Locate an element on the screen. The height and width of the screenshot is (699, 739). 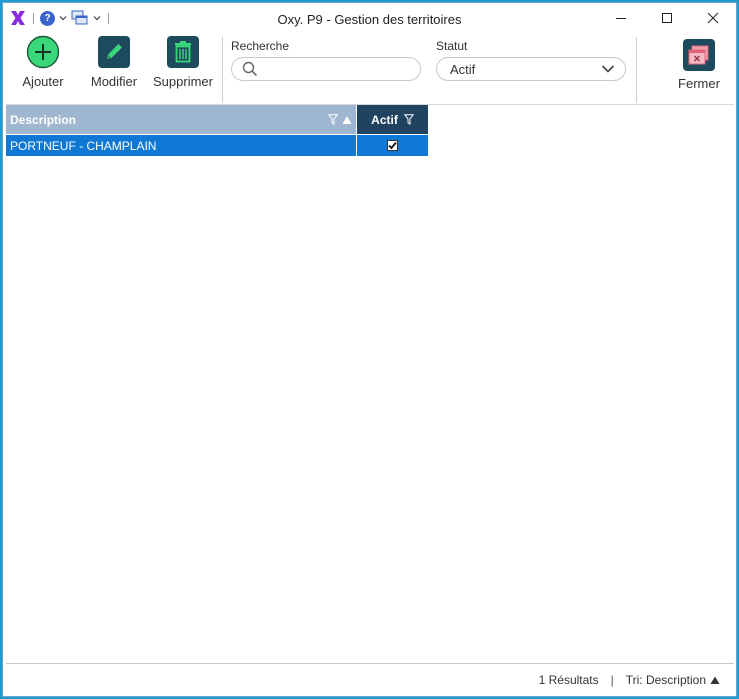
add-button: Ajouter is located at coordinates (43, 65).